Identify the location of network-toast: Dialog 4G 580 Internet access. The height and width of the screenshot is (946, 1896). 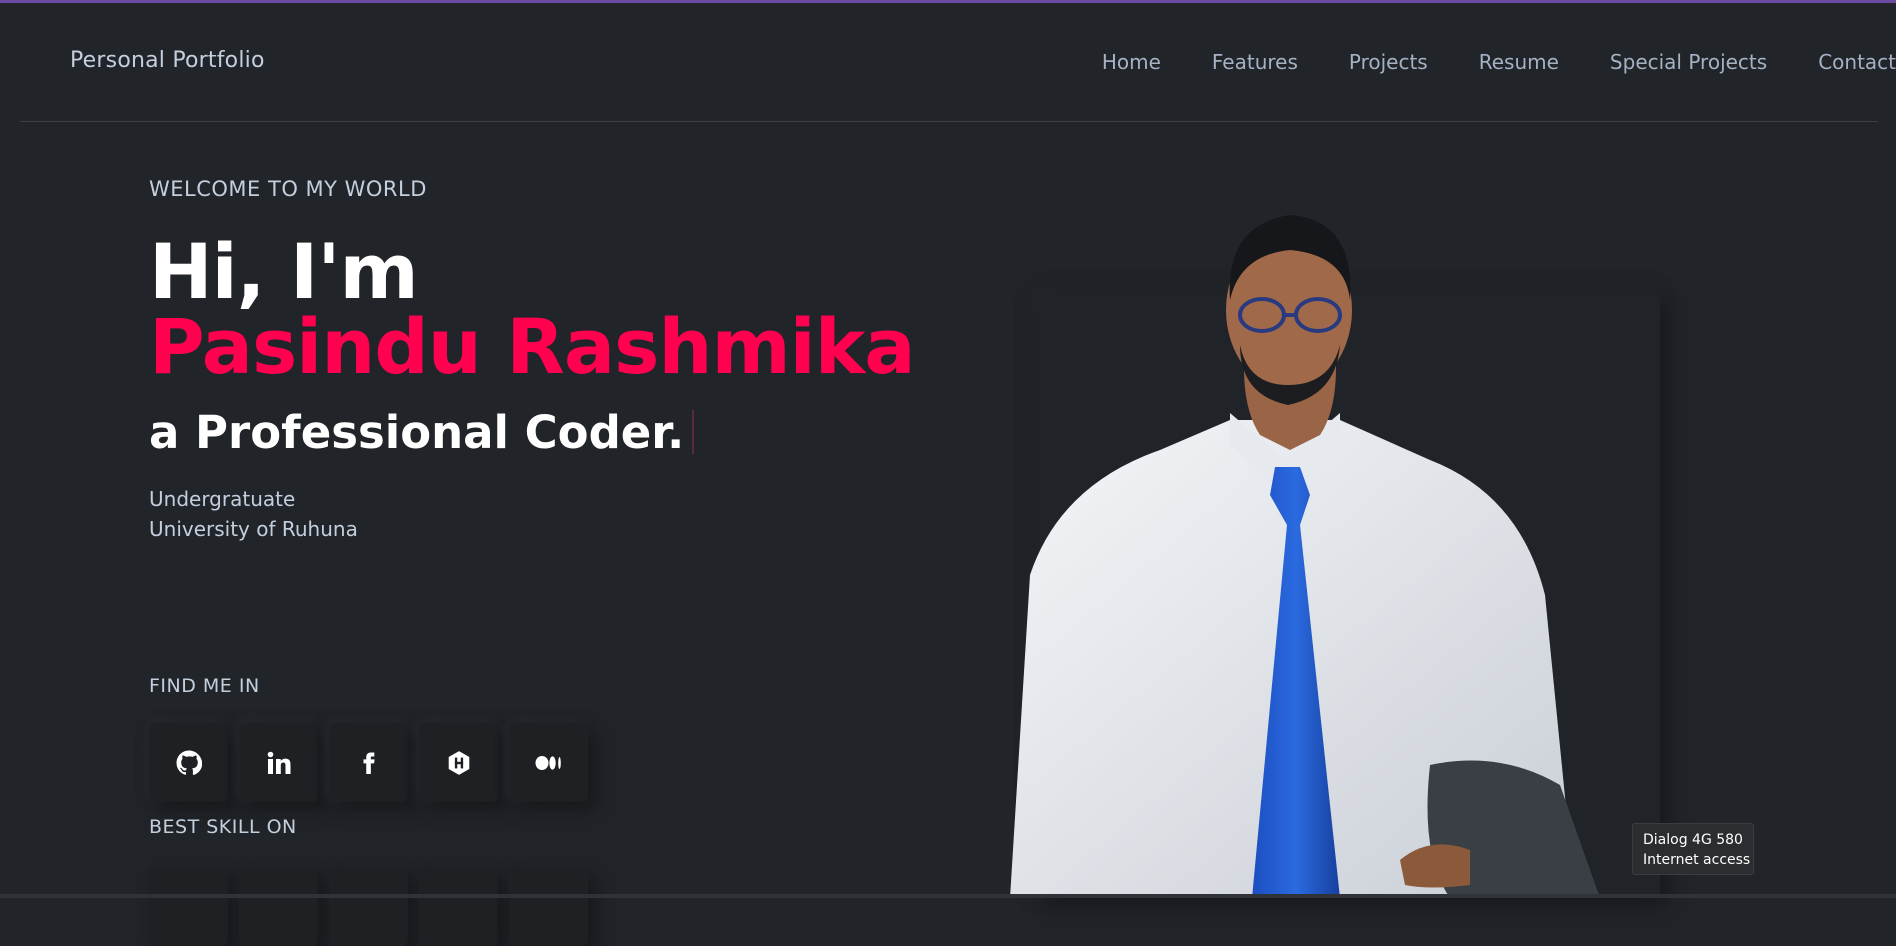
(1693, 849).